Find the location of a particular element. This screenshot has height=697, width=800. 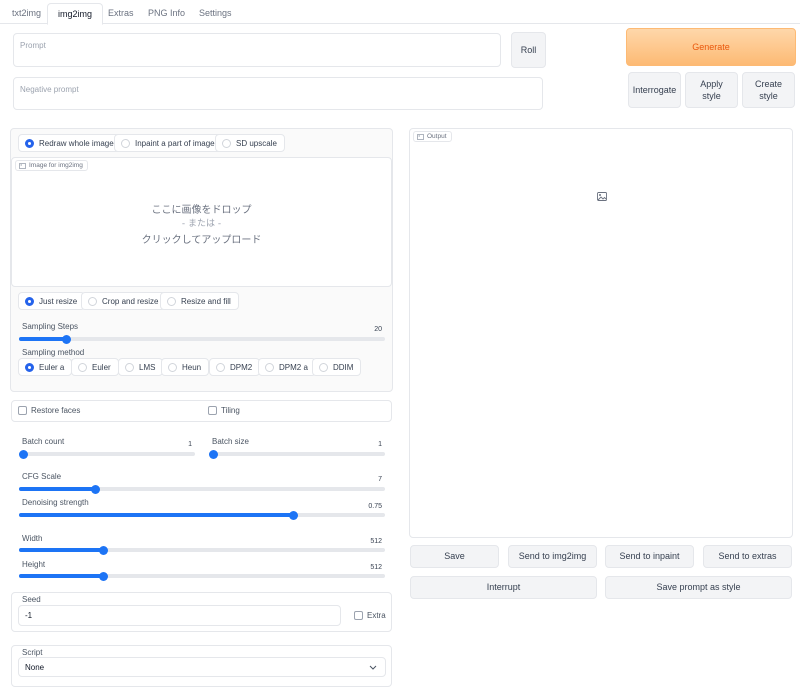

sampling-method-label: Sampling method is located at coordinates (53, 352).